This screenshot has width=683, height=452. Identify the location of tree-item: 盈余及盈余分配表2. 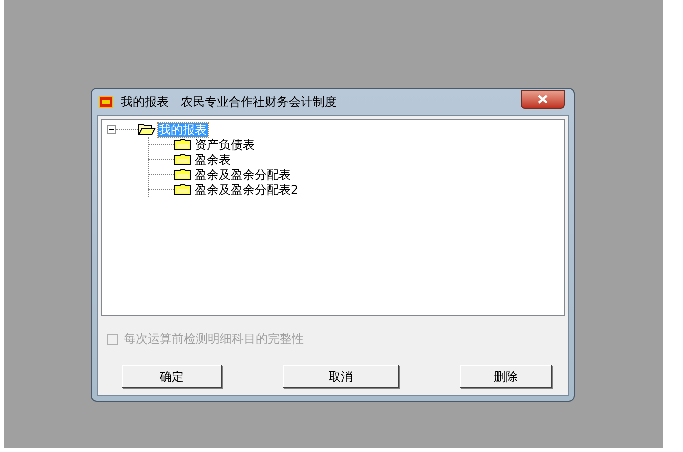
(247, 189).